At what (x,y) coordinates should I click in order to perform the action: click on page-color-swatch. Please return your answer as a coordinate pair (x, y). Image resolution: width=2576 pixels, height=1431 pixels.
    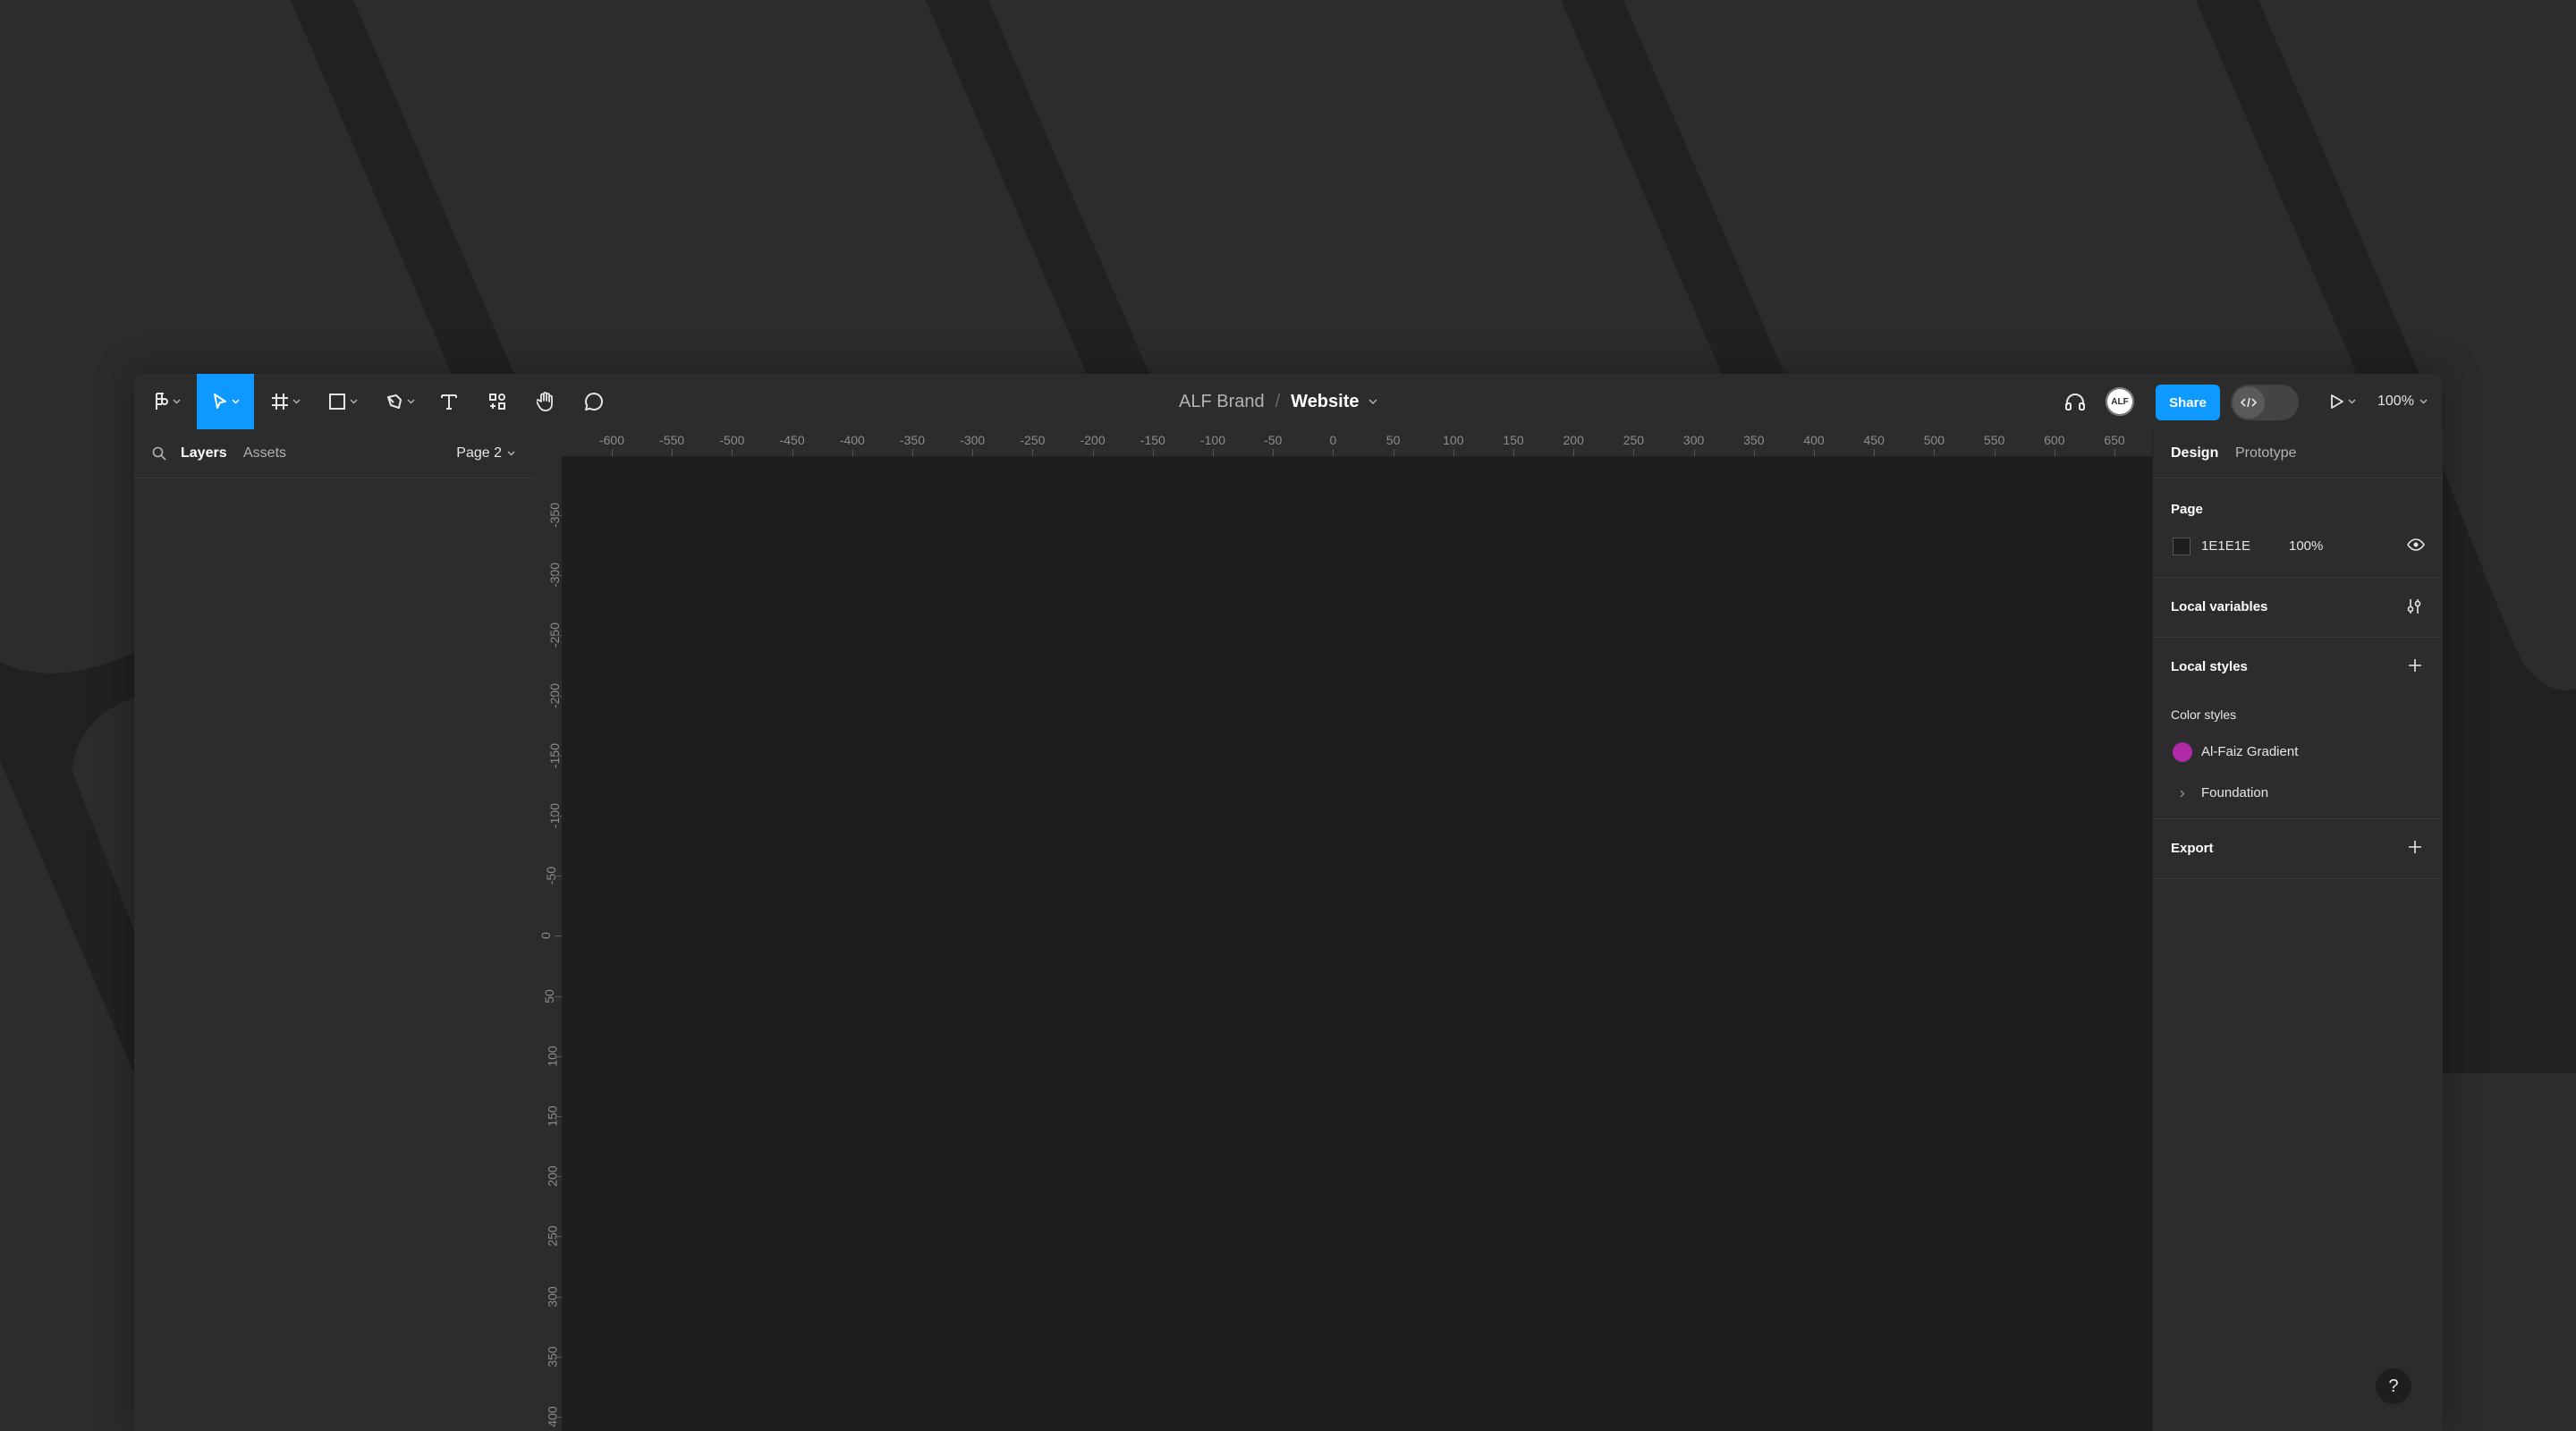
    Looking at the image, I should click on (2181, 547).